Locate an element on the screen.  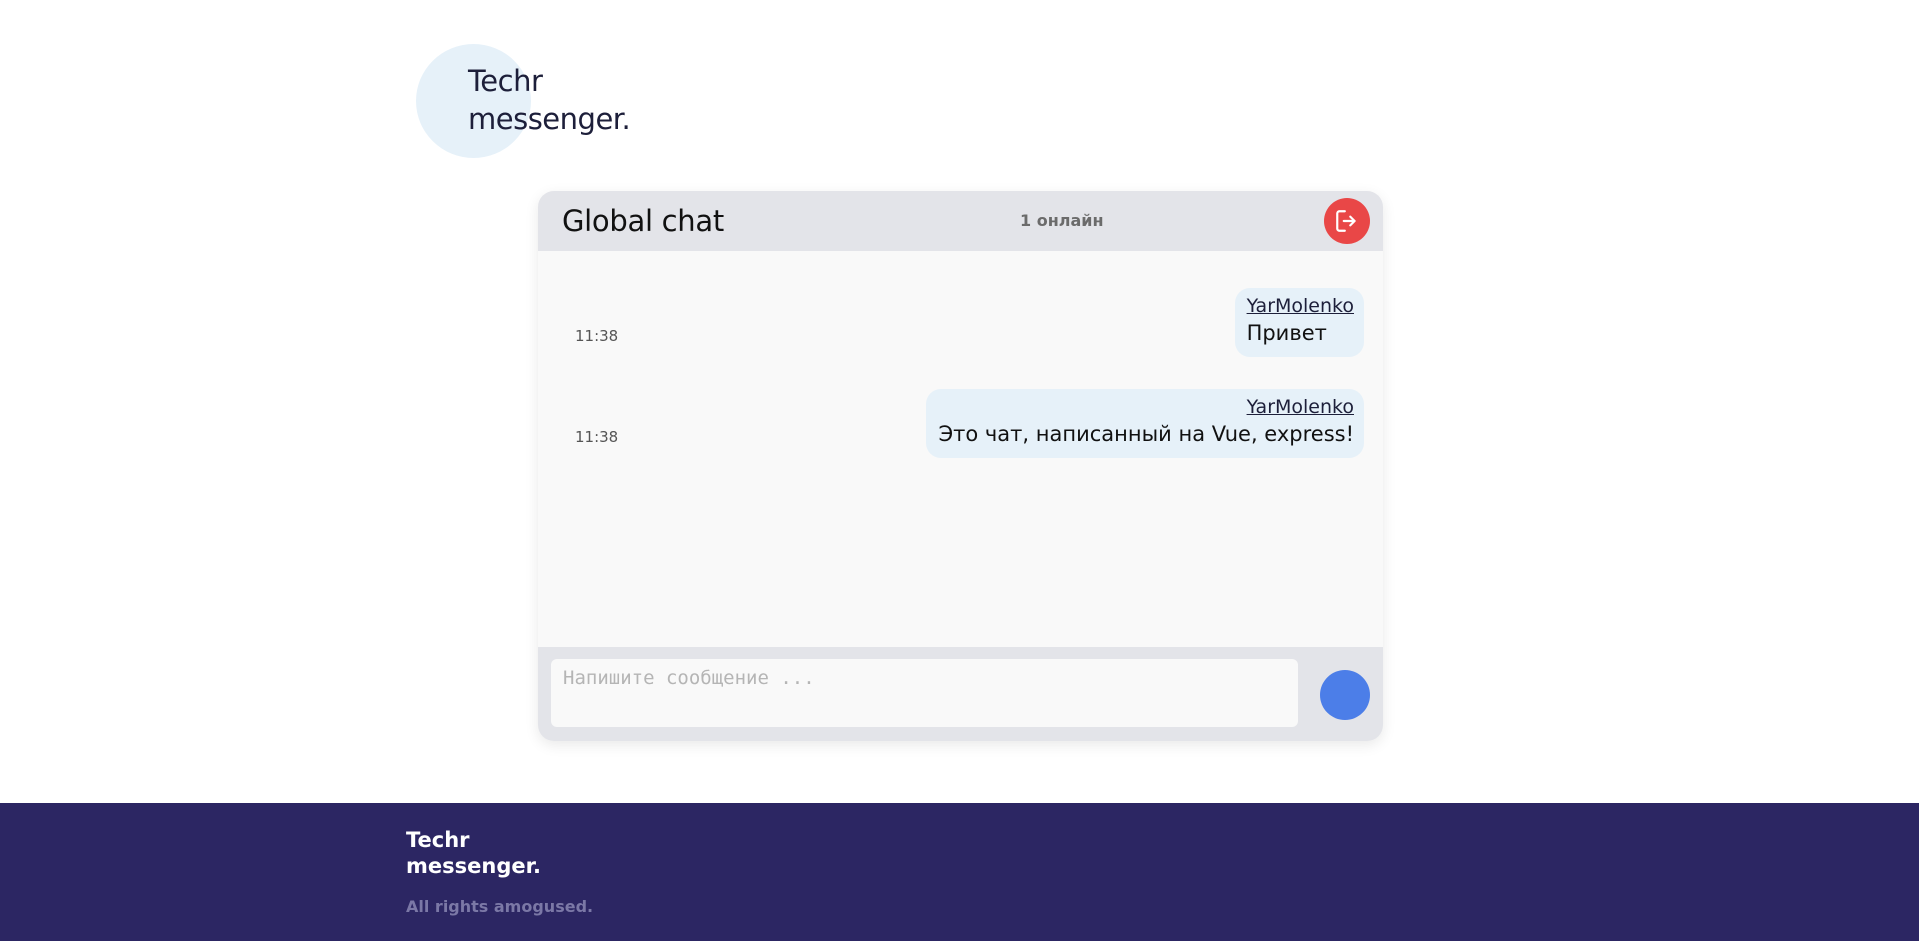
message-text: Привет is located at coordinates (1286, 333).